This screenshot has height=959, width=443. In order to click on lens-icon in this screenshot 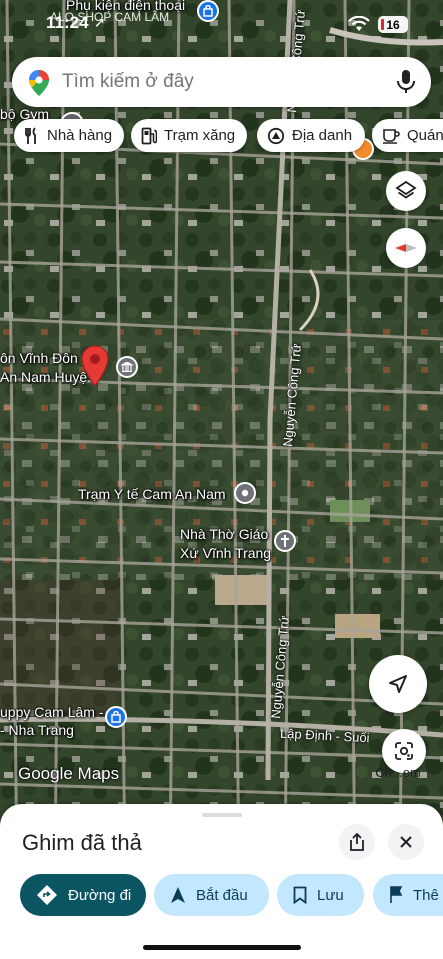, I will do `click(404, 751)`.